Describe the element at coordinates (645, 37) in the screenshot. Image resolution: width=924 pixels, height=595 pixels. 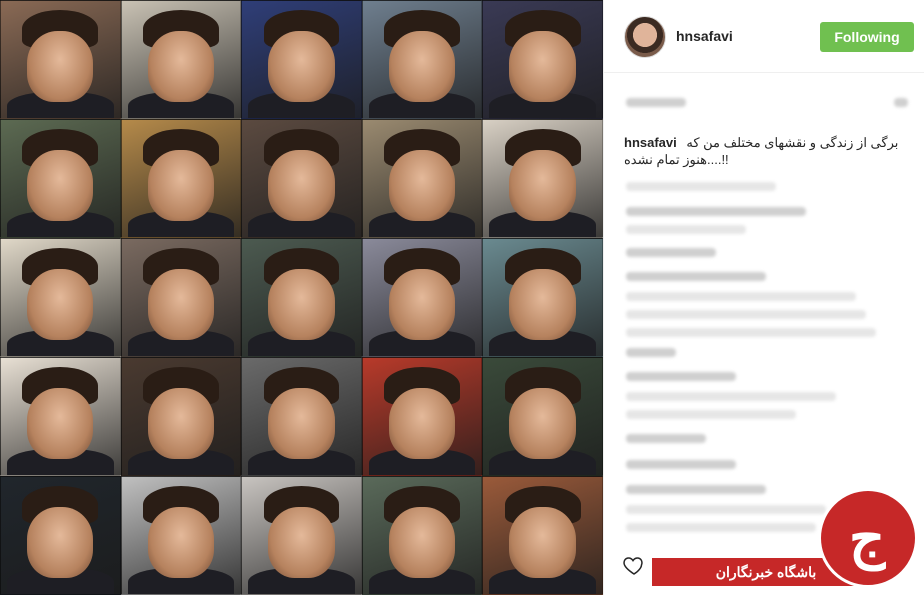
I see `avatar` at that location.